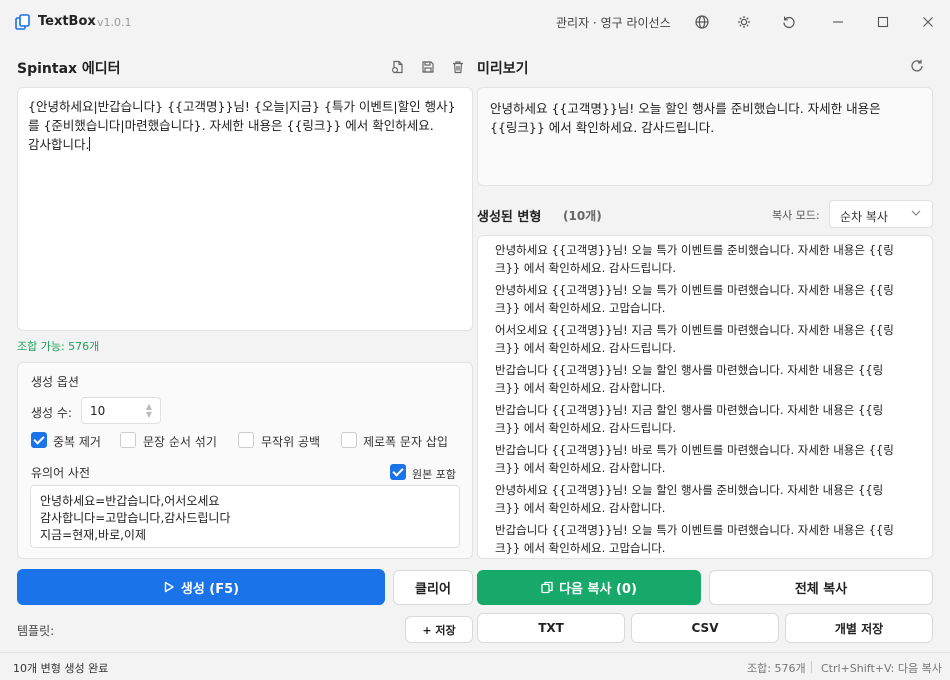 The height and width of the screenshot is (680, 950). Describe the element at coordinates (77, 442) in the screenshot. I see `dedupe-label: 중복 제거` at that location.